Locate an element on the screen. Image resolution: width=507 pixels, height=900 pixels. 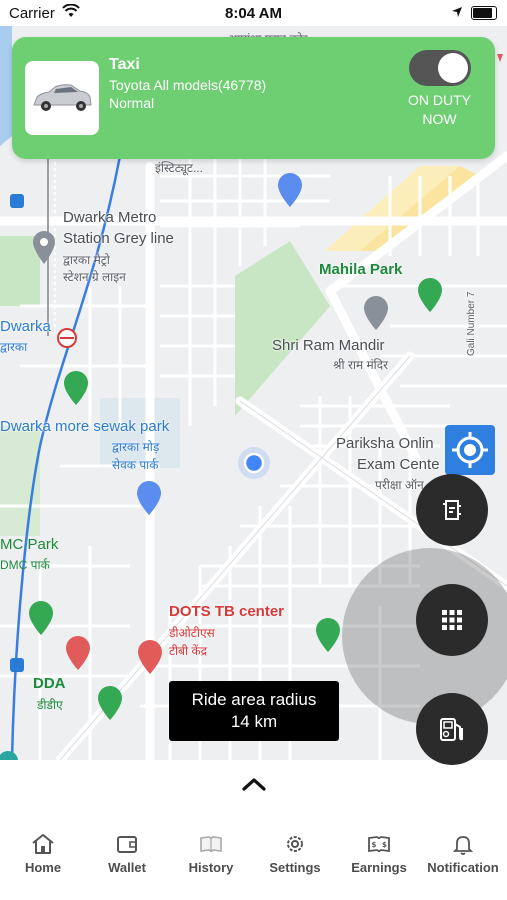
grid-icon is located at coordinates (452, 620).